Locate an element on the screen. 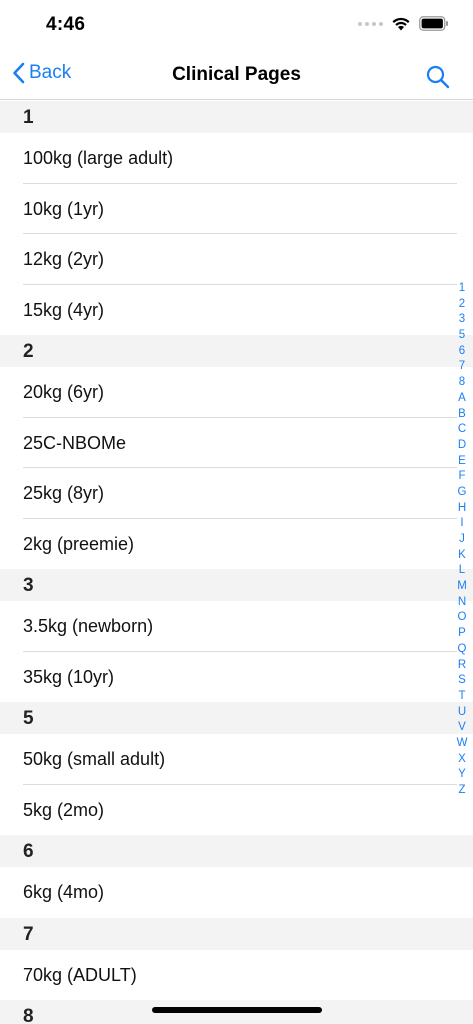  section-index-letter: E is located at coordinates (462, 462).